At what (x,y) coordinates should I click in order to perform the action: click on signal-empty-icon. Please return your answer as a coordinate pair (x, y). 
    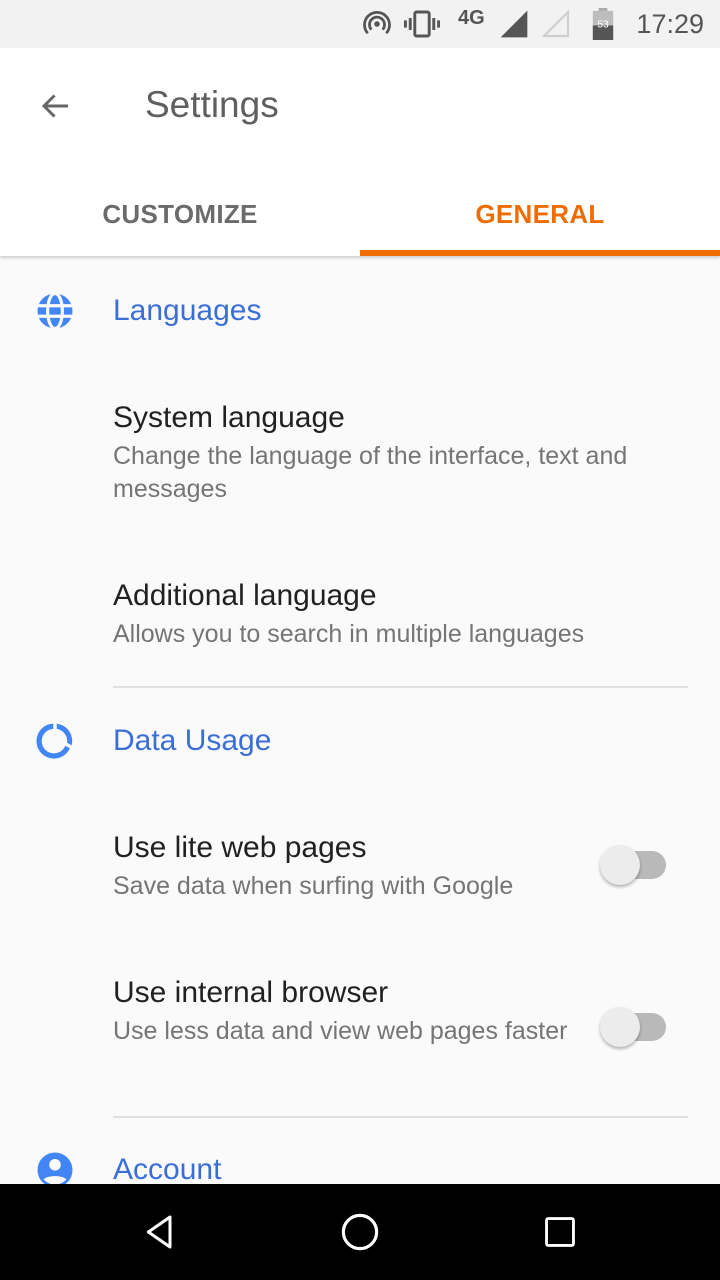
    Looking at the image, I should click on (556, 24).